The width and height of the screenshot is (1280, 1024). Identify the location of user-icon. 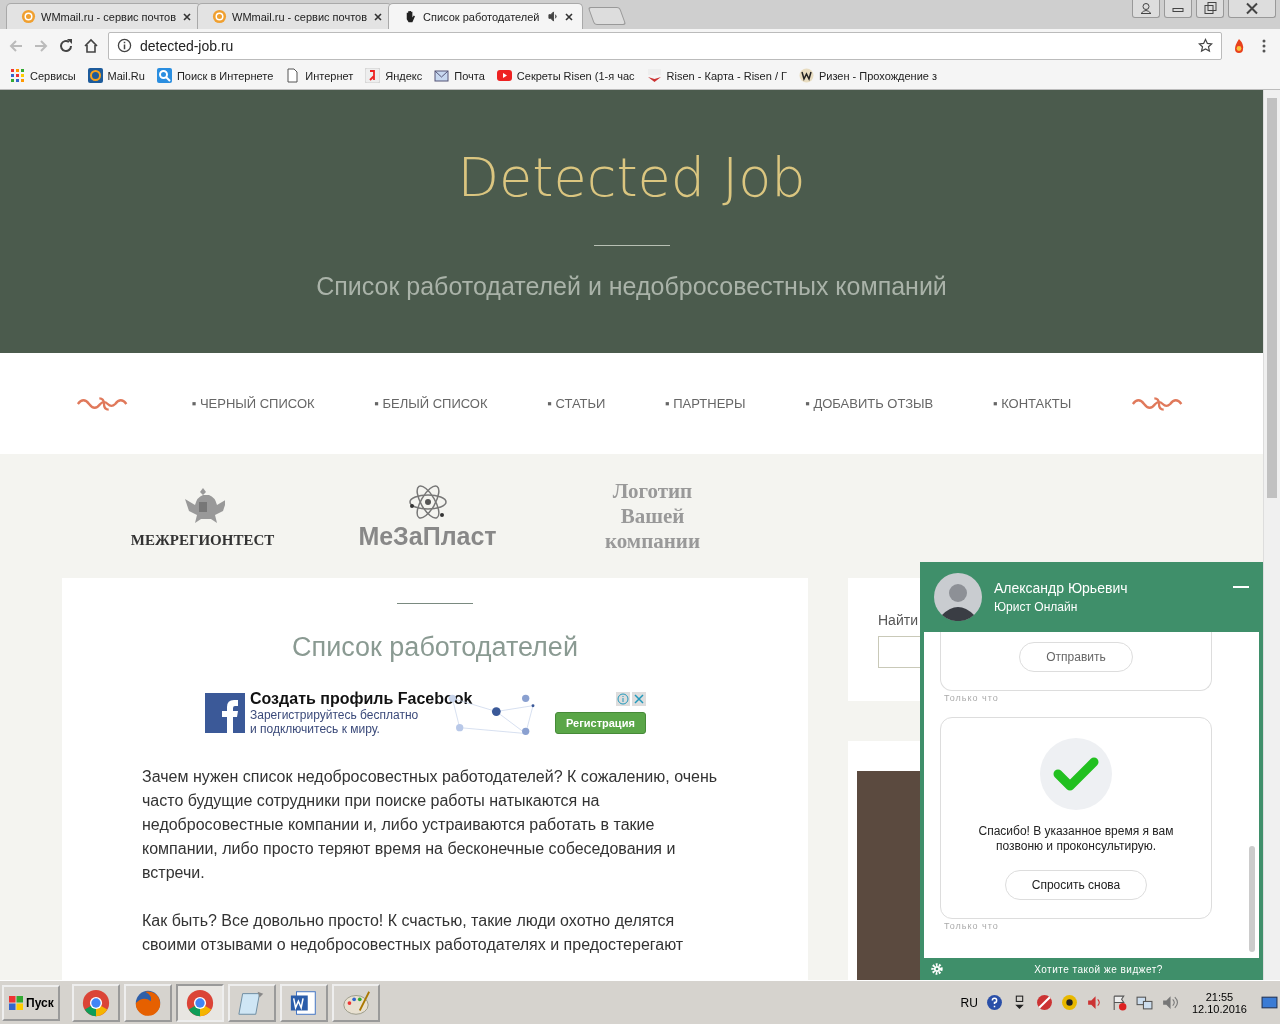
(1146, 9).